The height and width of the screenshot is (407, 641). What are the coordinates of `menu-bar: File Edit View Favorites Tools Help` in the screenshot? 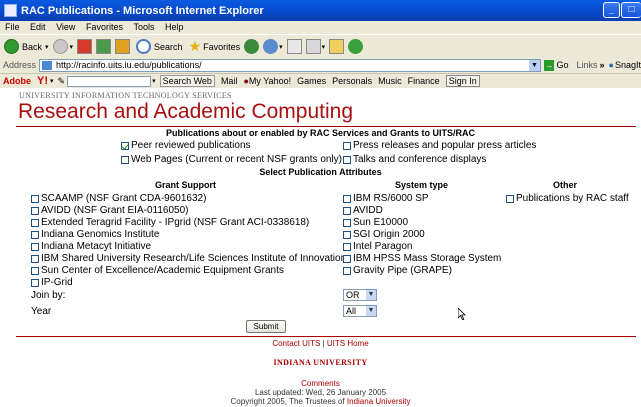 It's located at (320, 27).